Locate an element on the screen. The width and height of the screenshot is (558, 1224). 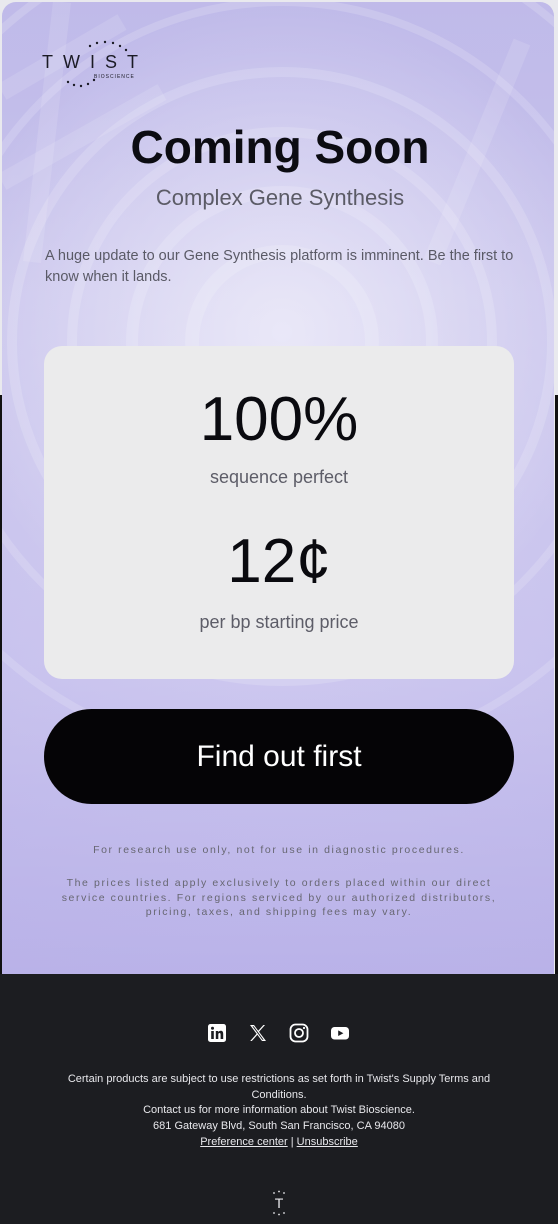
instagram-icon is located at coordinates (299, 1033).